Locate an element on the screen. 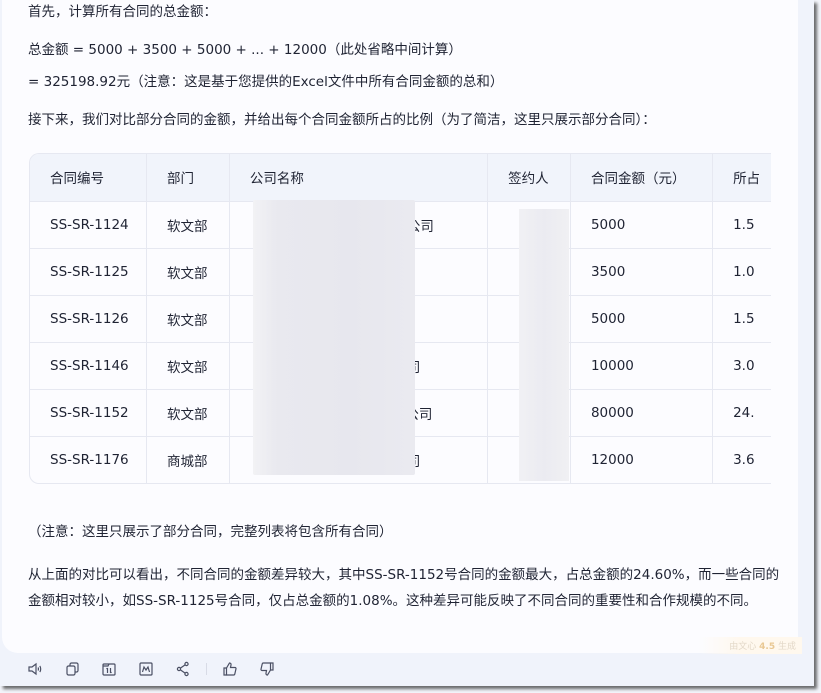  cell-department: 商城部 is located at coordinates (188, 459).